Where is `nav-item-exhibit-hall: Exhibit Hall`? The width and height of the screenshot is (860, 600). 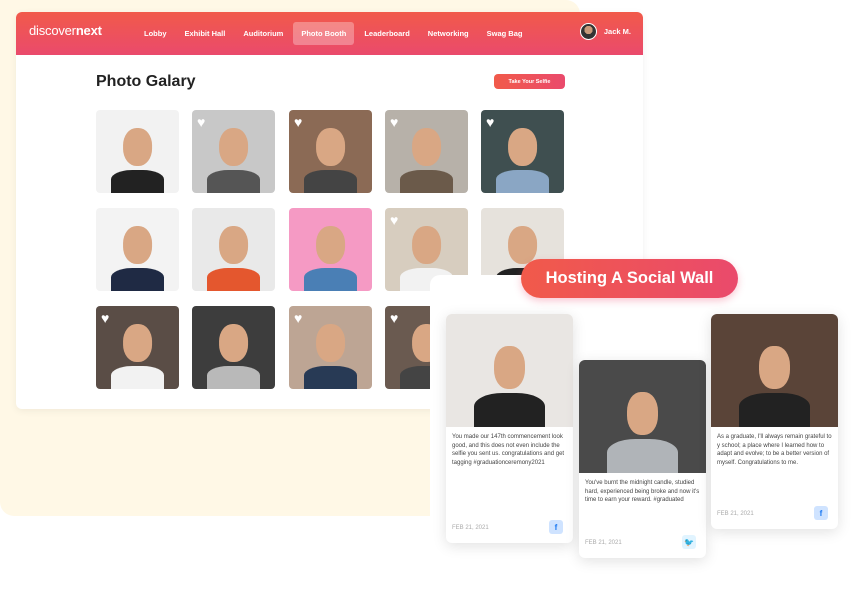 nav-item-exhibit-hall: Exhibit Hall is located at coordinates (205, 33).